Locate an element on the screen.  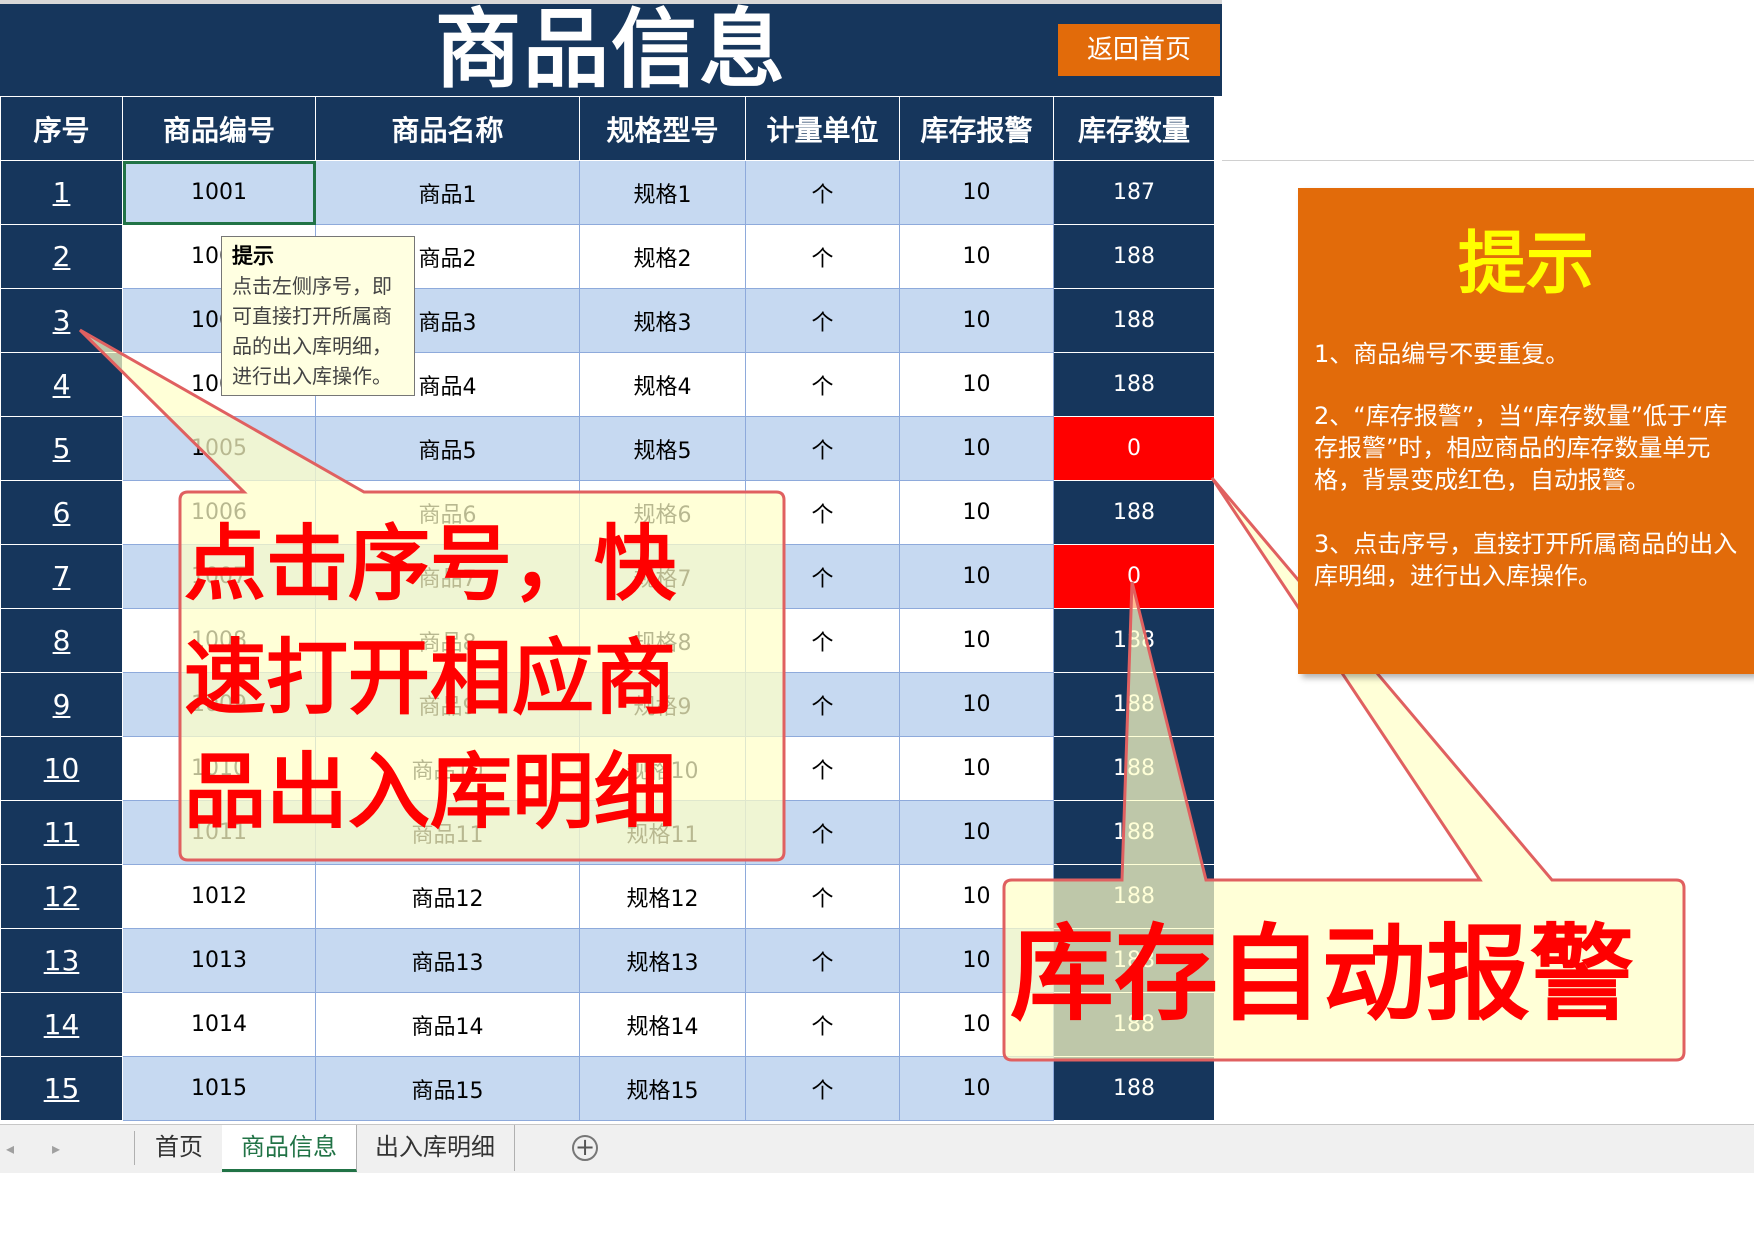
row-seq-link: 3 is located at coordinates (61, 320).